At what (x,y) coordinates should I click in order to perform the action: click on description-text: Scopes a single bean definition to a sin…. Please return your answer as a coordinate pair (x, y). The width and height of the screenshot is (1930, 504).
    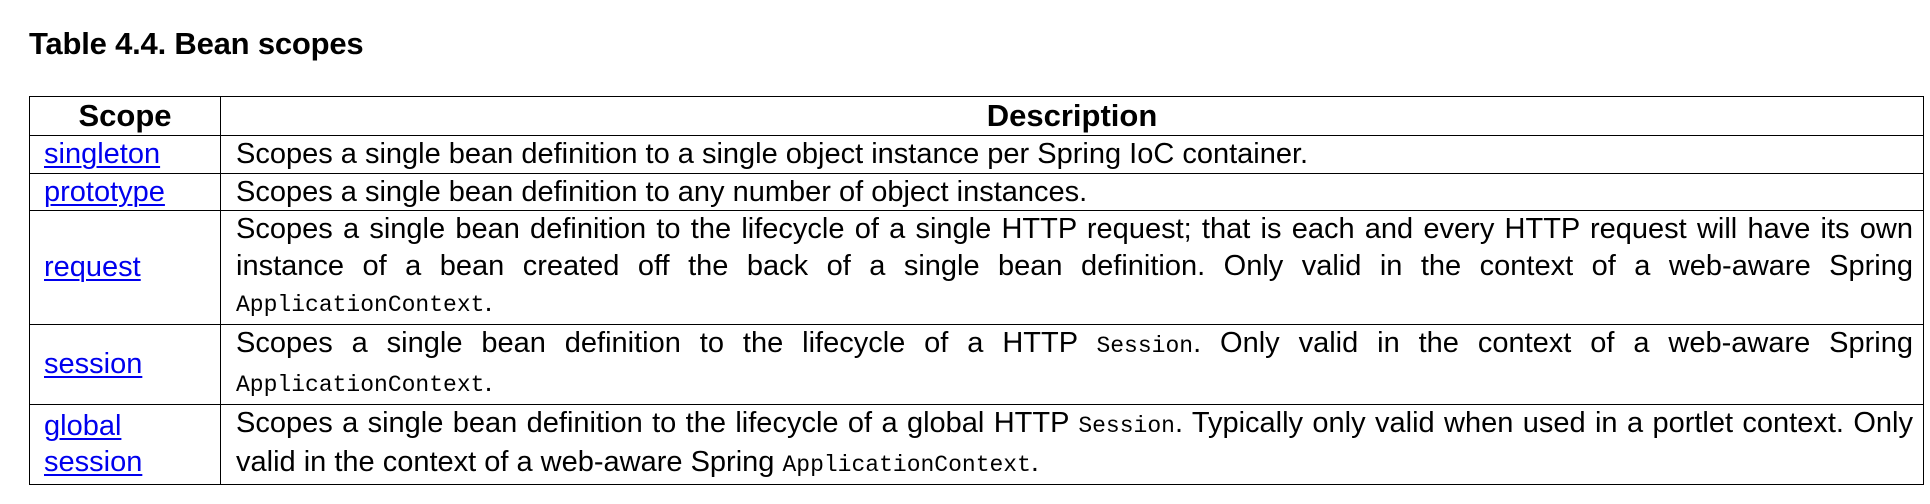
    Looking at the image, I should click on (772, 154).